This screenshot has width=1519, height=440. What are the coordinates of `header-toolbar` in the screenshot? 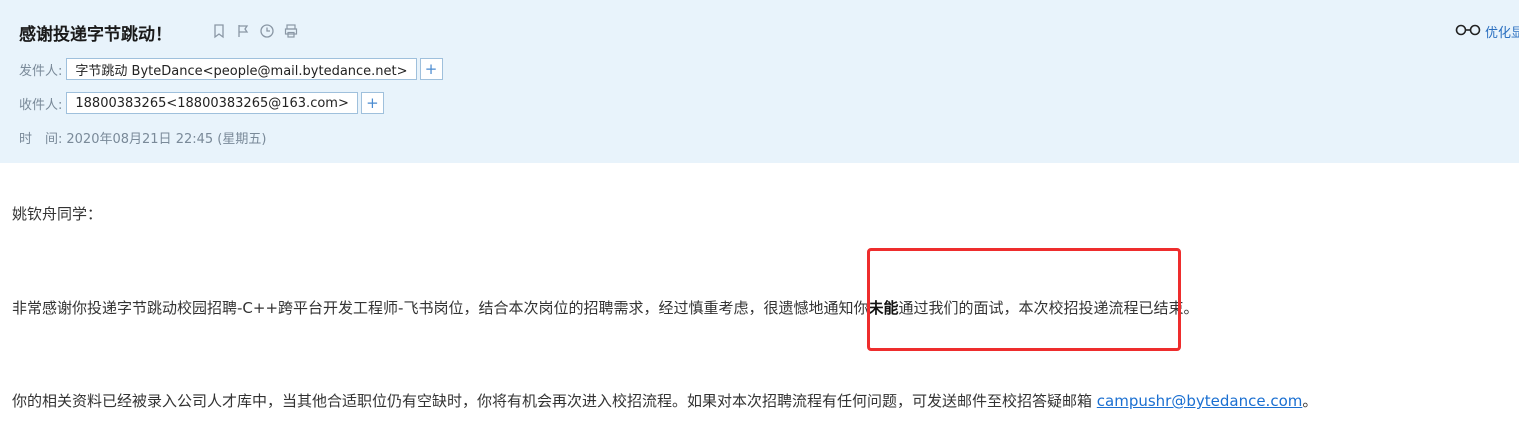 It's located at (255, 31).